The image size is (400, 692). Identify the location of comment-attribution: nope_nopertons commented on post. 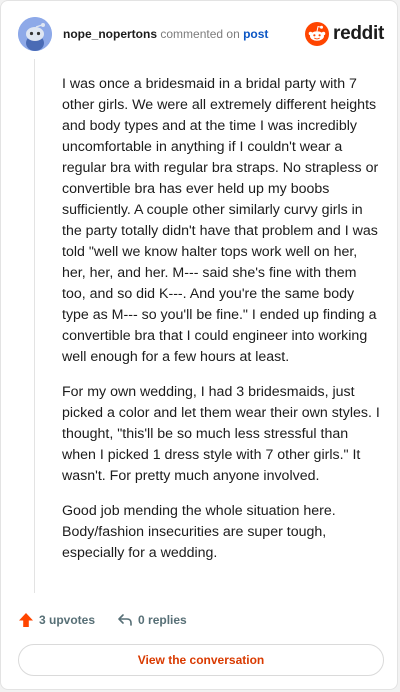
(165, 34).